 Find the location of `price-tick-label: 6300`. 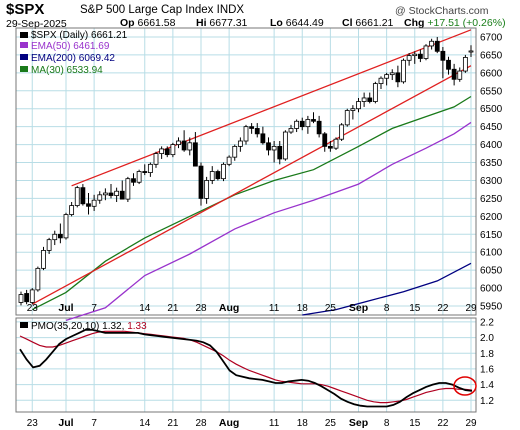

price-tick-label: 6300 is located at coordinates (491, 181).